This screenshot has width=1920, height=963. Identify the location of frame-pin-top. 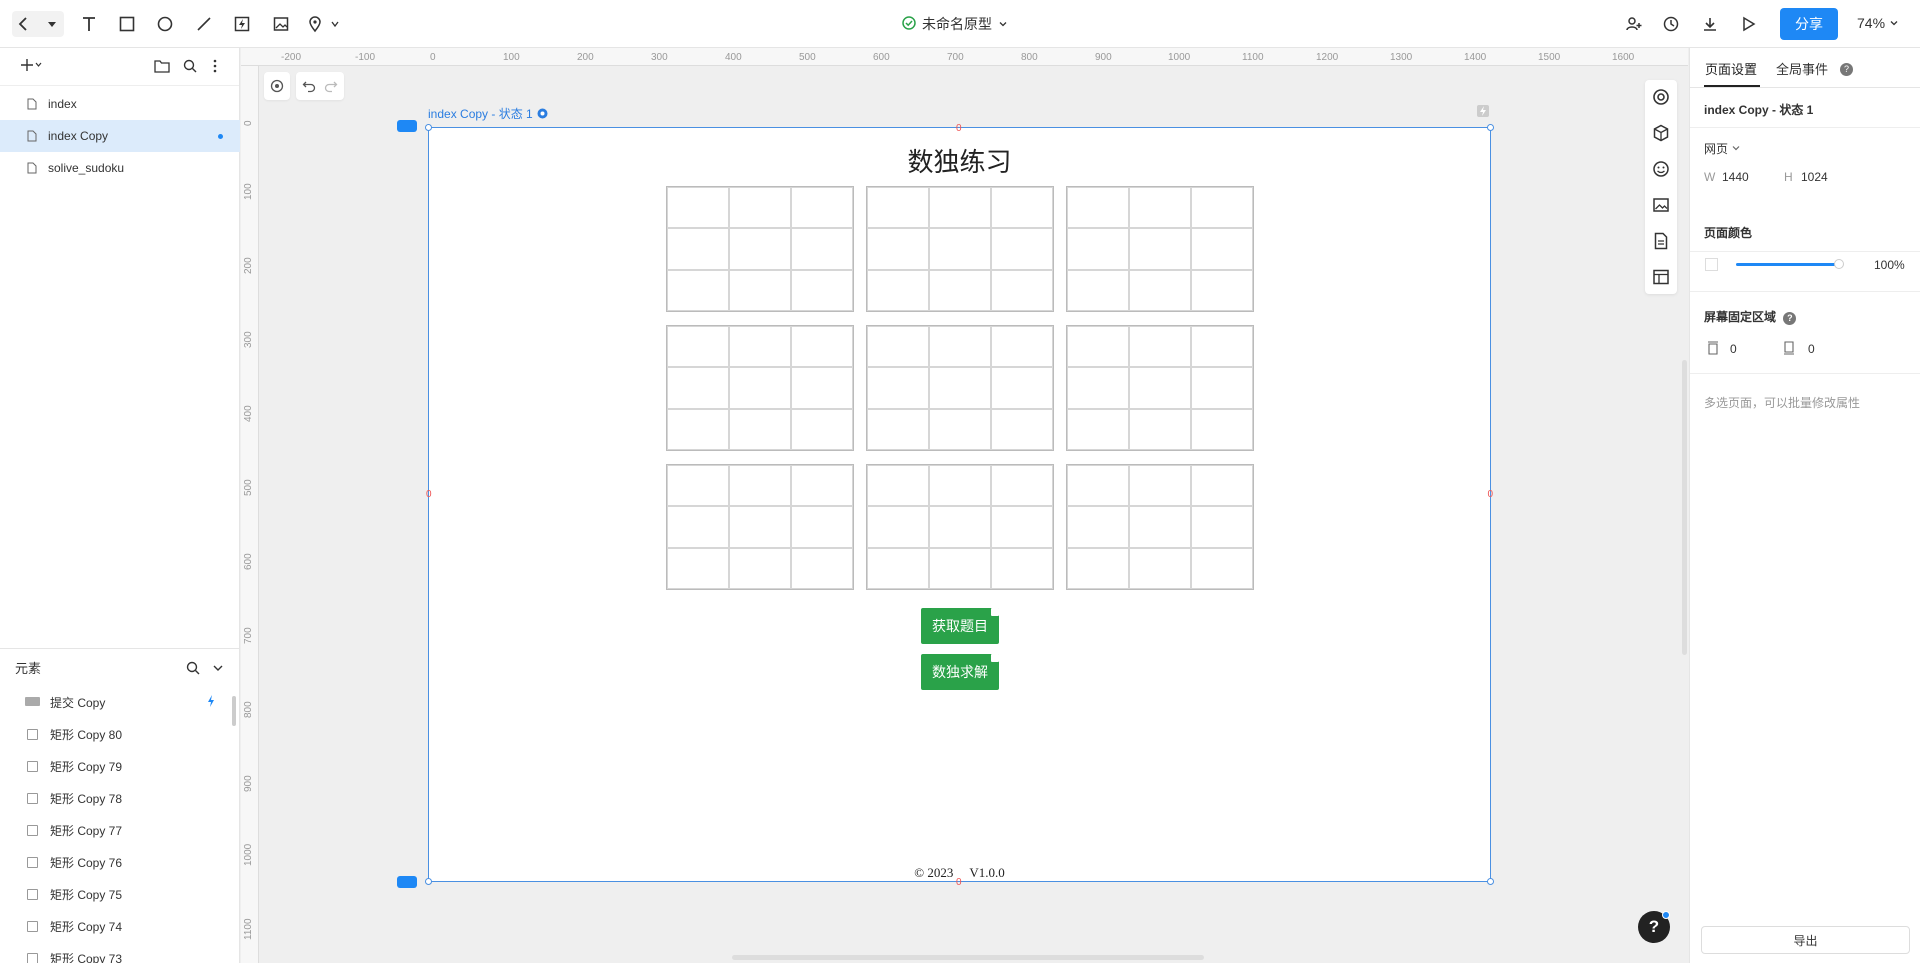
(407, 126).